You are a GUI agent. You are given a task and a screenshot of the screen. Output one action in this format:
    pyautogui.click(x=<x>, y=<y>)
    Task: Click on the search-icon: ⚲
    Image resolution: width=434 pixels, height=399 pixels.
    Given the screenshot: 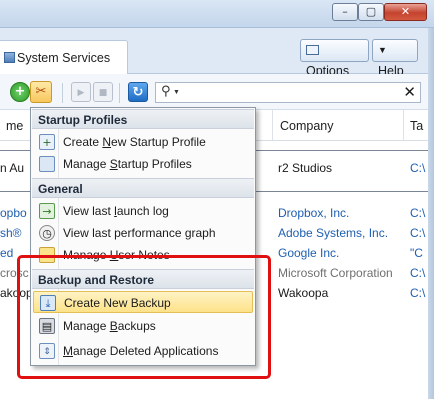 What is the action you would take?
    pyautogui.click(x=166, y=91)
    